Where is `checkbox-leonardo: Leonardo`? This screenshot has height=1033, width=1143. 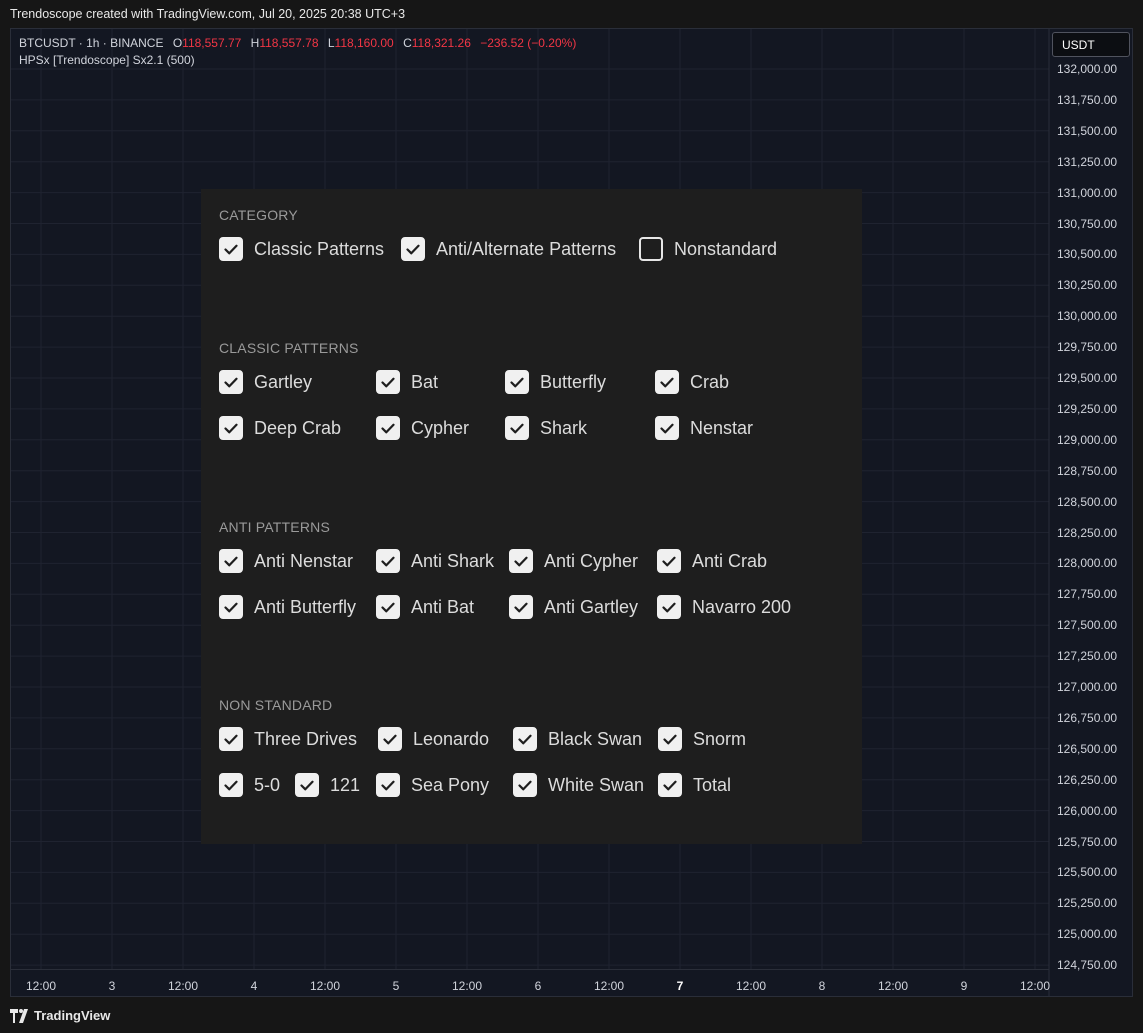 checkbox-leonardo: Leonardo is located at coordinates (433, 739).